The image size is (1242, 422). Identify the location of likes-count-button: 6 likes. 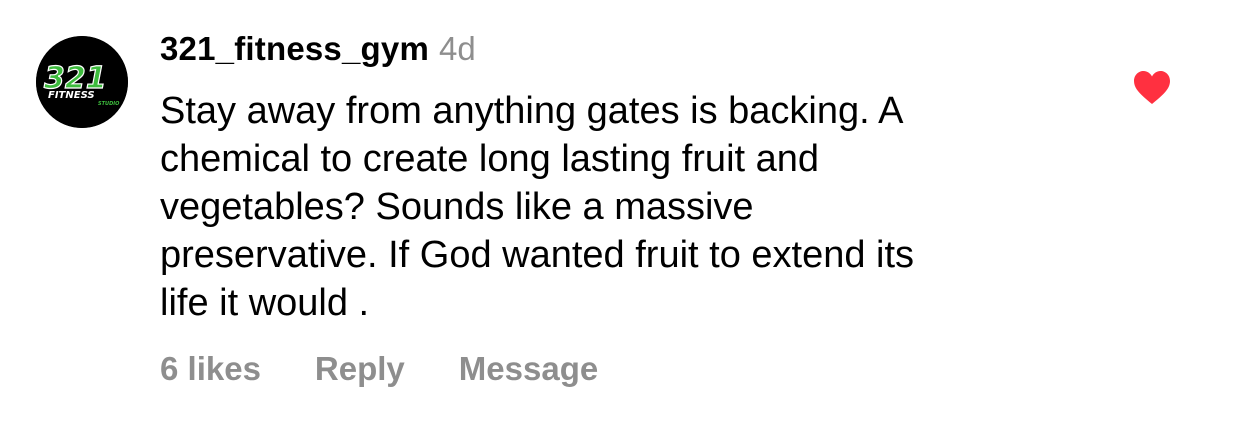
(210, 369).